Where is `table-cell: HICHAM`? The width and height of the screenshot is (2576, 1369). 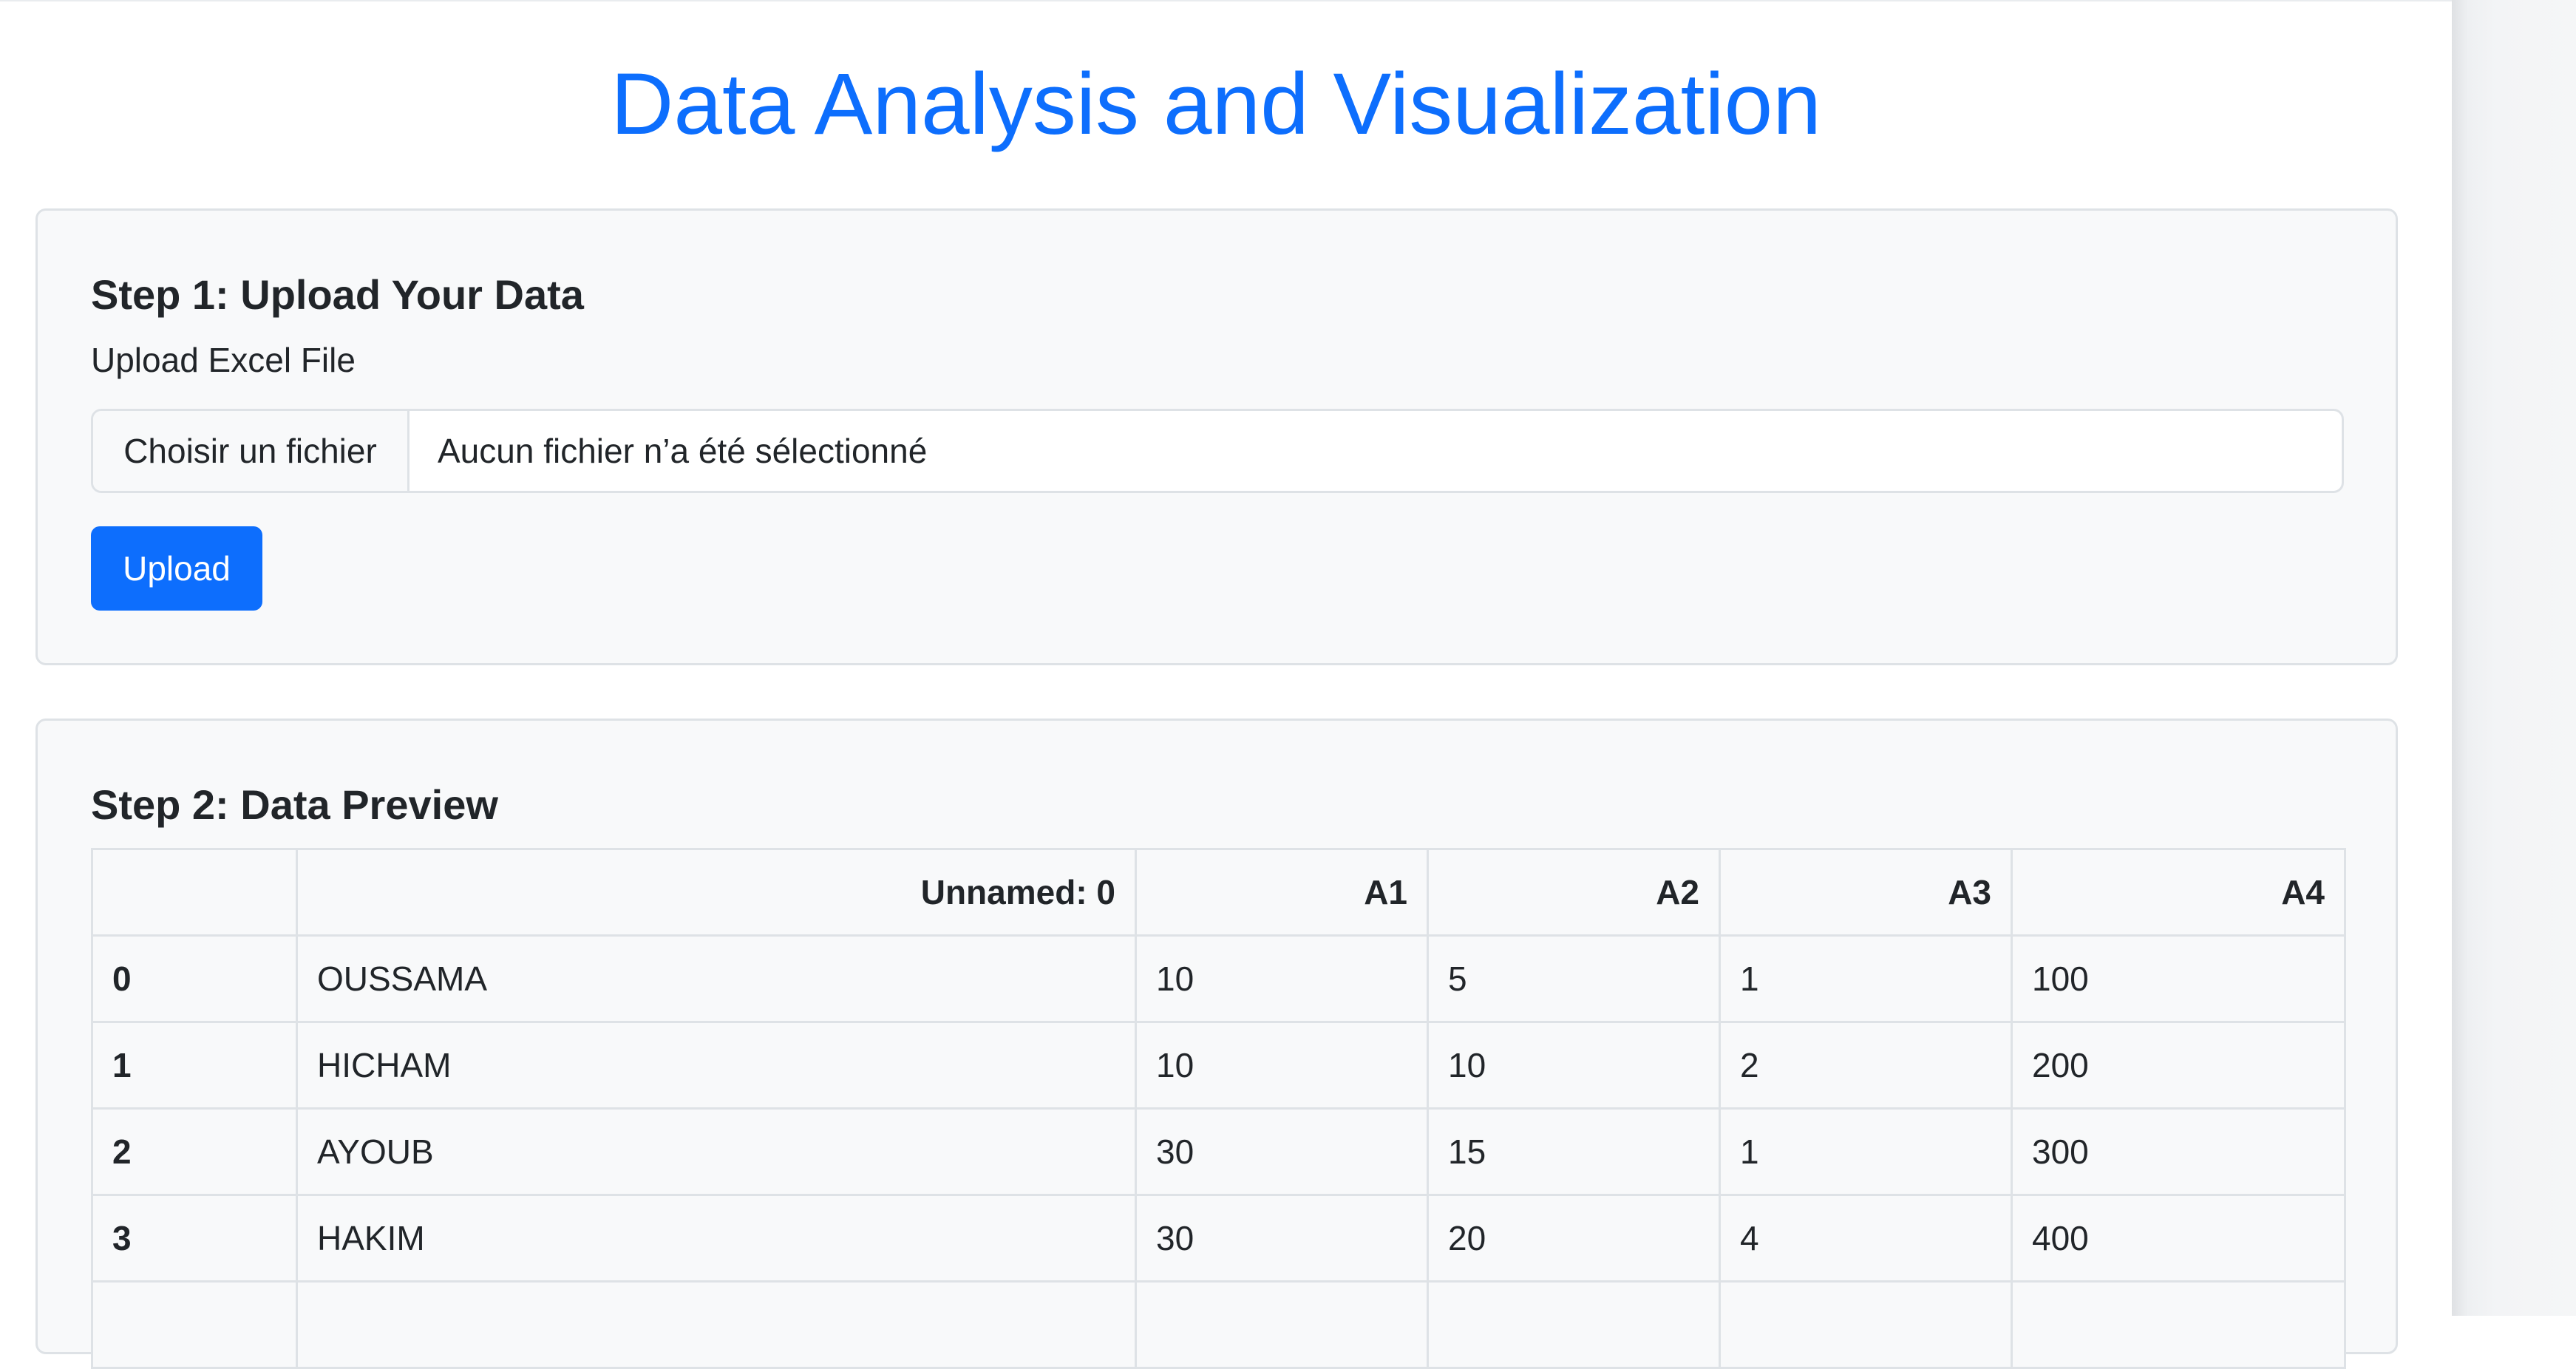 table-cell: HICHAM is located at coordinates (716, 1065).